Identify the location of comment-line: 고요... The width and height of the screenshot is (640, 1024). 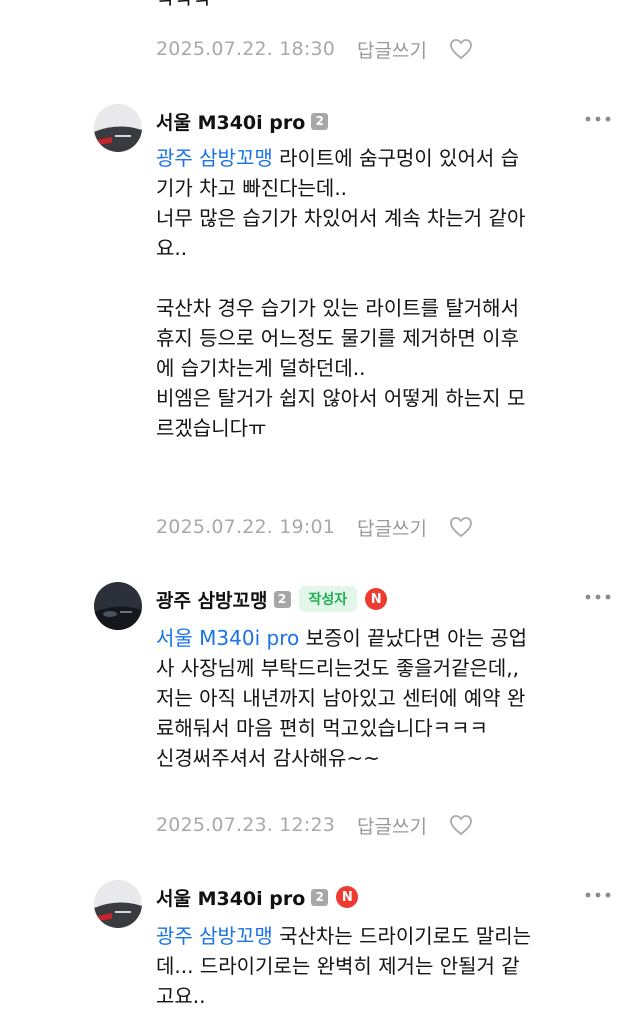
(181, 996).